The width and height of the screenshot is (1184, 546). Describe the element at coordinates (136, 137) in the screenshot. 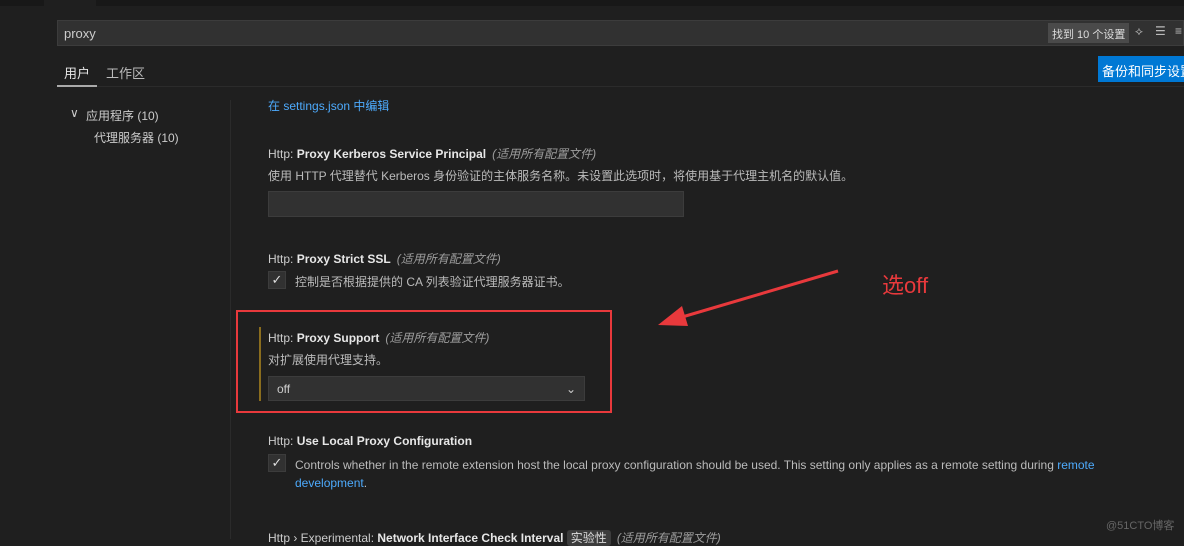

I see `tree-item-proxy: 代理服务器 (10)` at that location.